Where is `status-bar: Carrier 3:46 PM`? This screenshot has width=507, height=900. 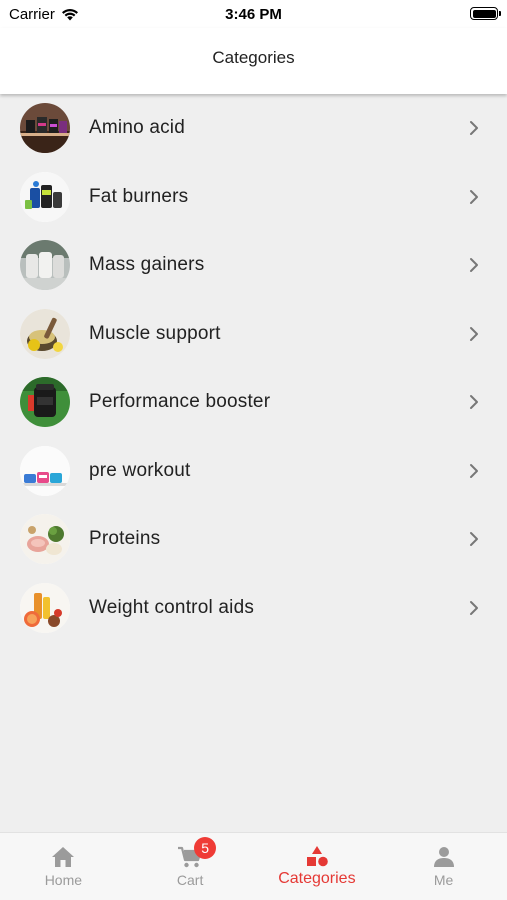
status-bar: Carrier 3:46 PM is located at coordinates (253, 14).